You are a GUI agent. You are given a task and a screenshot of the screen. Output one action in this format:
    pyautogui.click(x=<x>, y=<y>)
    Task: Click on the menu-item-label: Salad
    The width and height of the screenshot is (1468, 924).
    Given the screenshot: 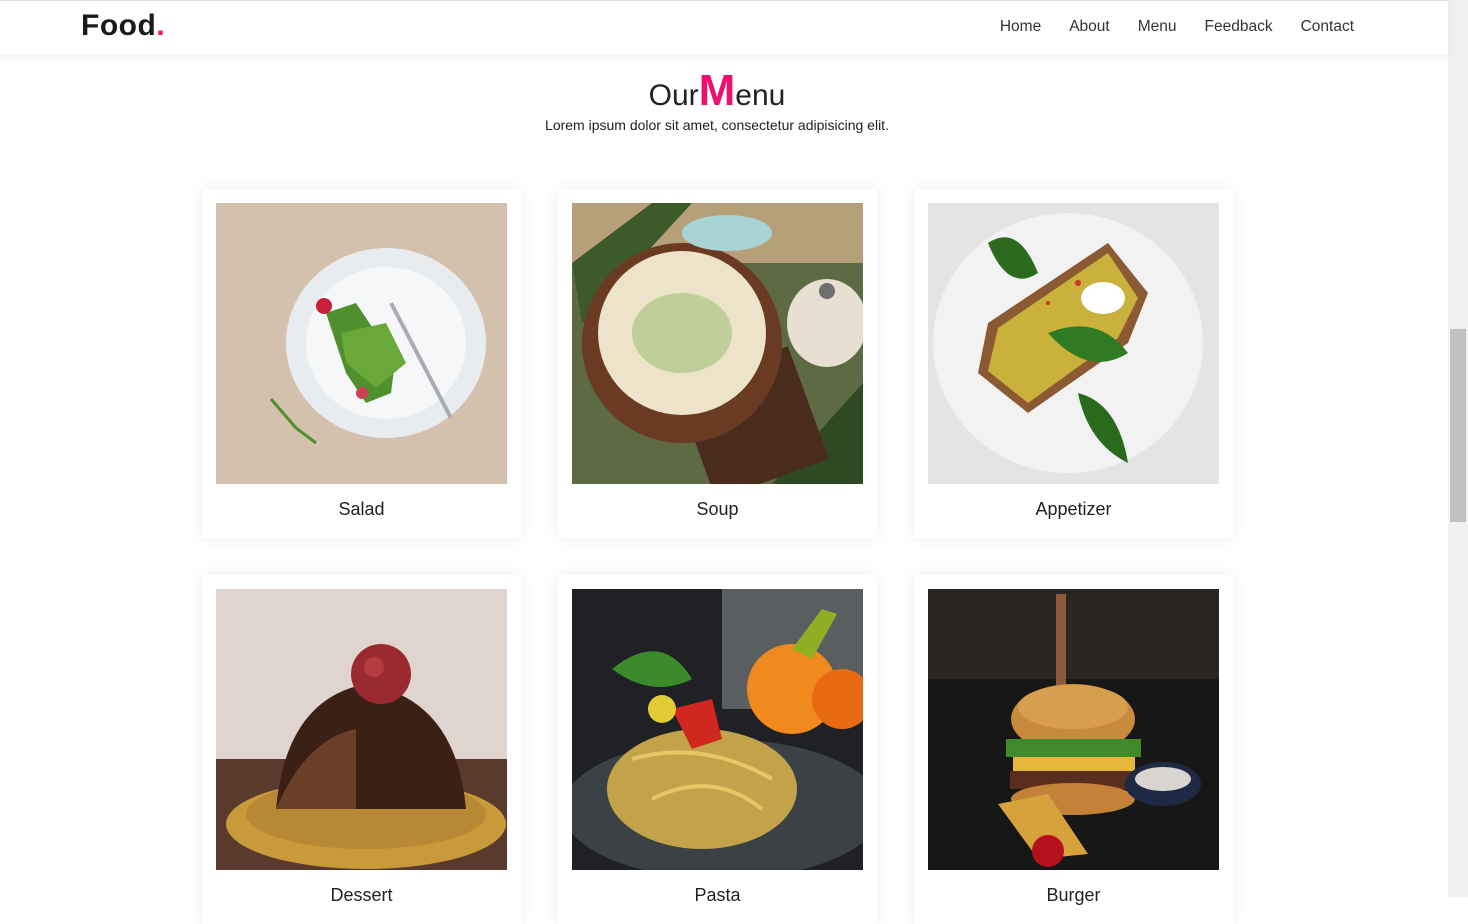 What is the action you would take?
    pyautogui.click(x=361, y=509)
    